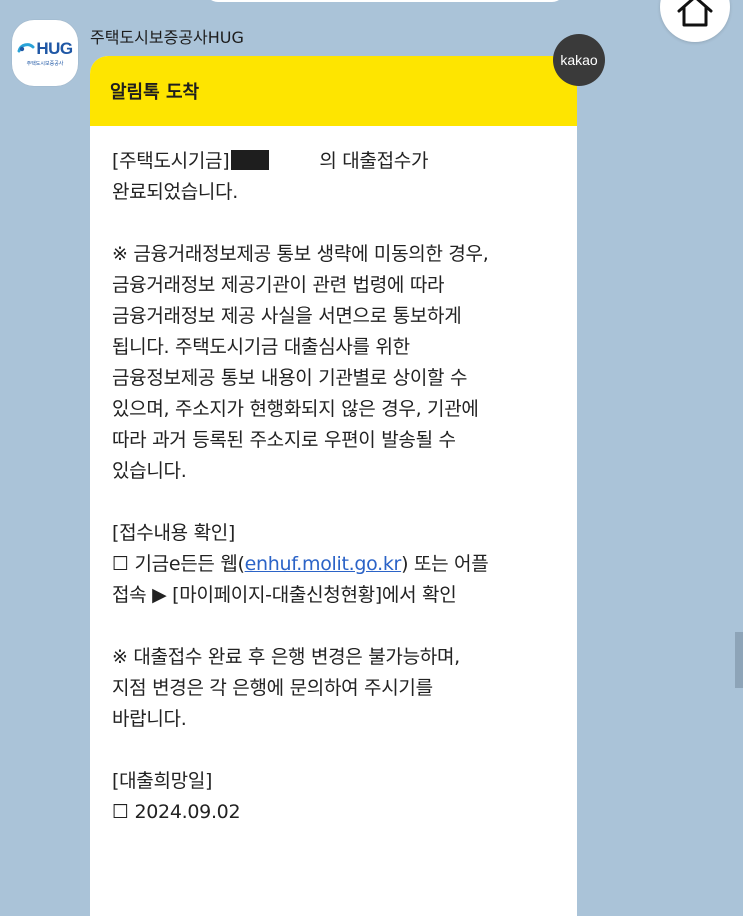 The width and height of the screenshot is (743, 916). I want to click on notice-line: 지점 변경은 각 은행에 문의하여 주시기를, so click(272, 688).